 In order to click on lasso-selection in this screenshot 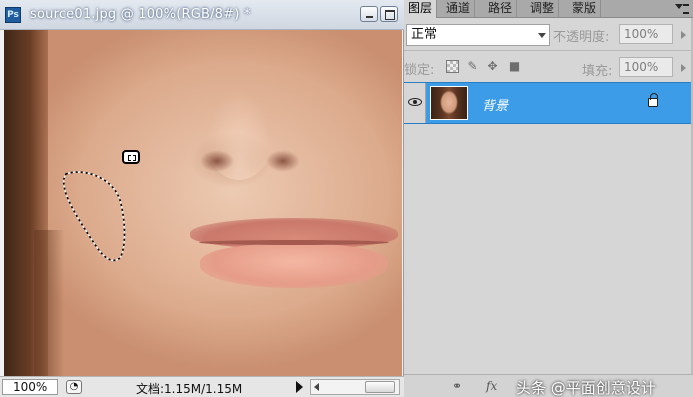, I will do `click(95, 218)`.